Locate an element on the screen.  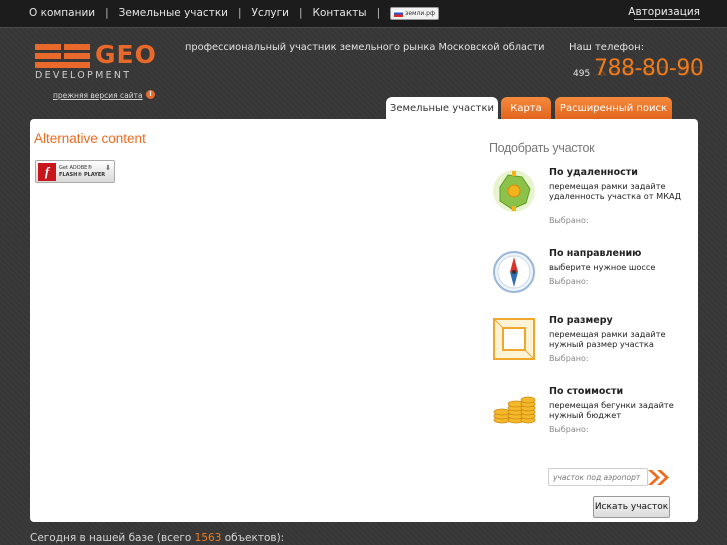
login-link: Авторизация is located at coordinates (664, 12).